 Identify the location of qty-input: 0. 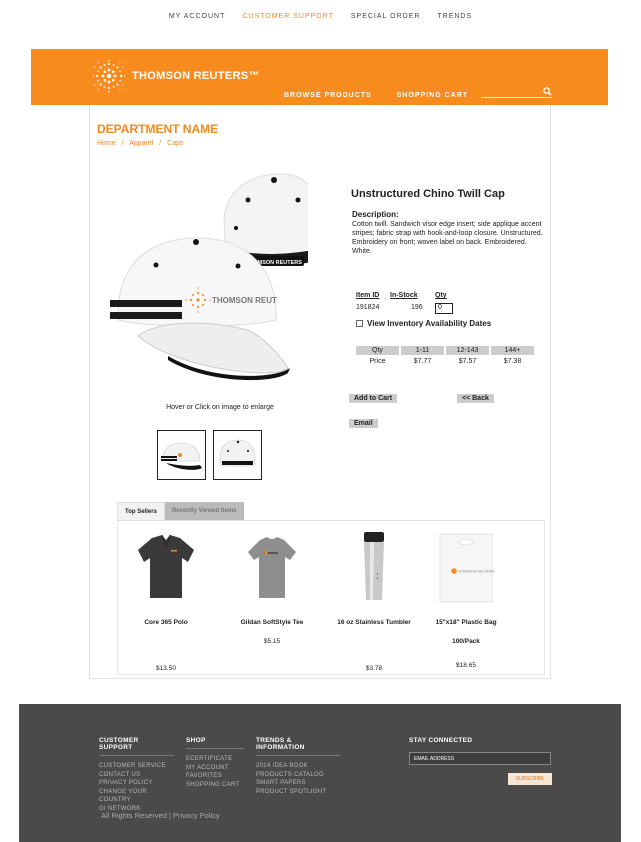
(444, 308).